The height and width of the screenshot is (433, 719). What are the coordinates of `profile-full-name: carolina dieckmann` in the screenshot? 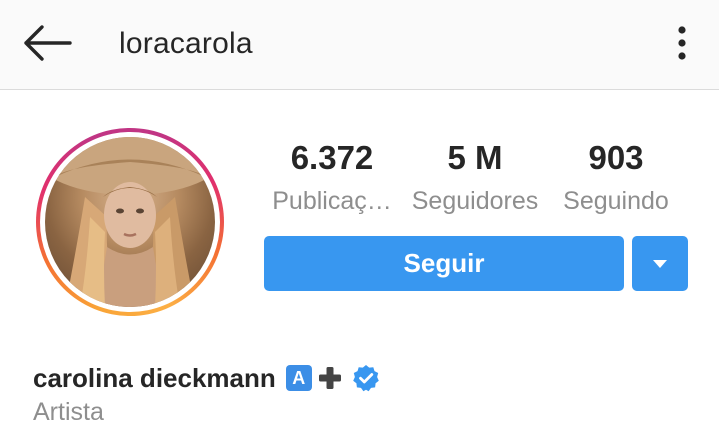 It's located at (154, 377).